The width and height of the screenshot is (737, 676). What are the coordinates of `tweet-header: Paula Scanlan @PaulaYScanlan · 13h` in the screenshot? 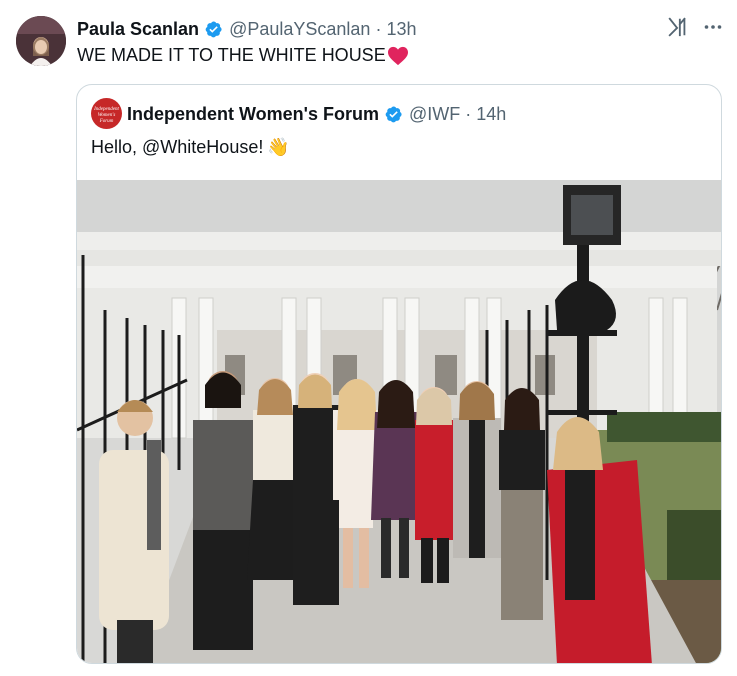 It's located at (246, 29).